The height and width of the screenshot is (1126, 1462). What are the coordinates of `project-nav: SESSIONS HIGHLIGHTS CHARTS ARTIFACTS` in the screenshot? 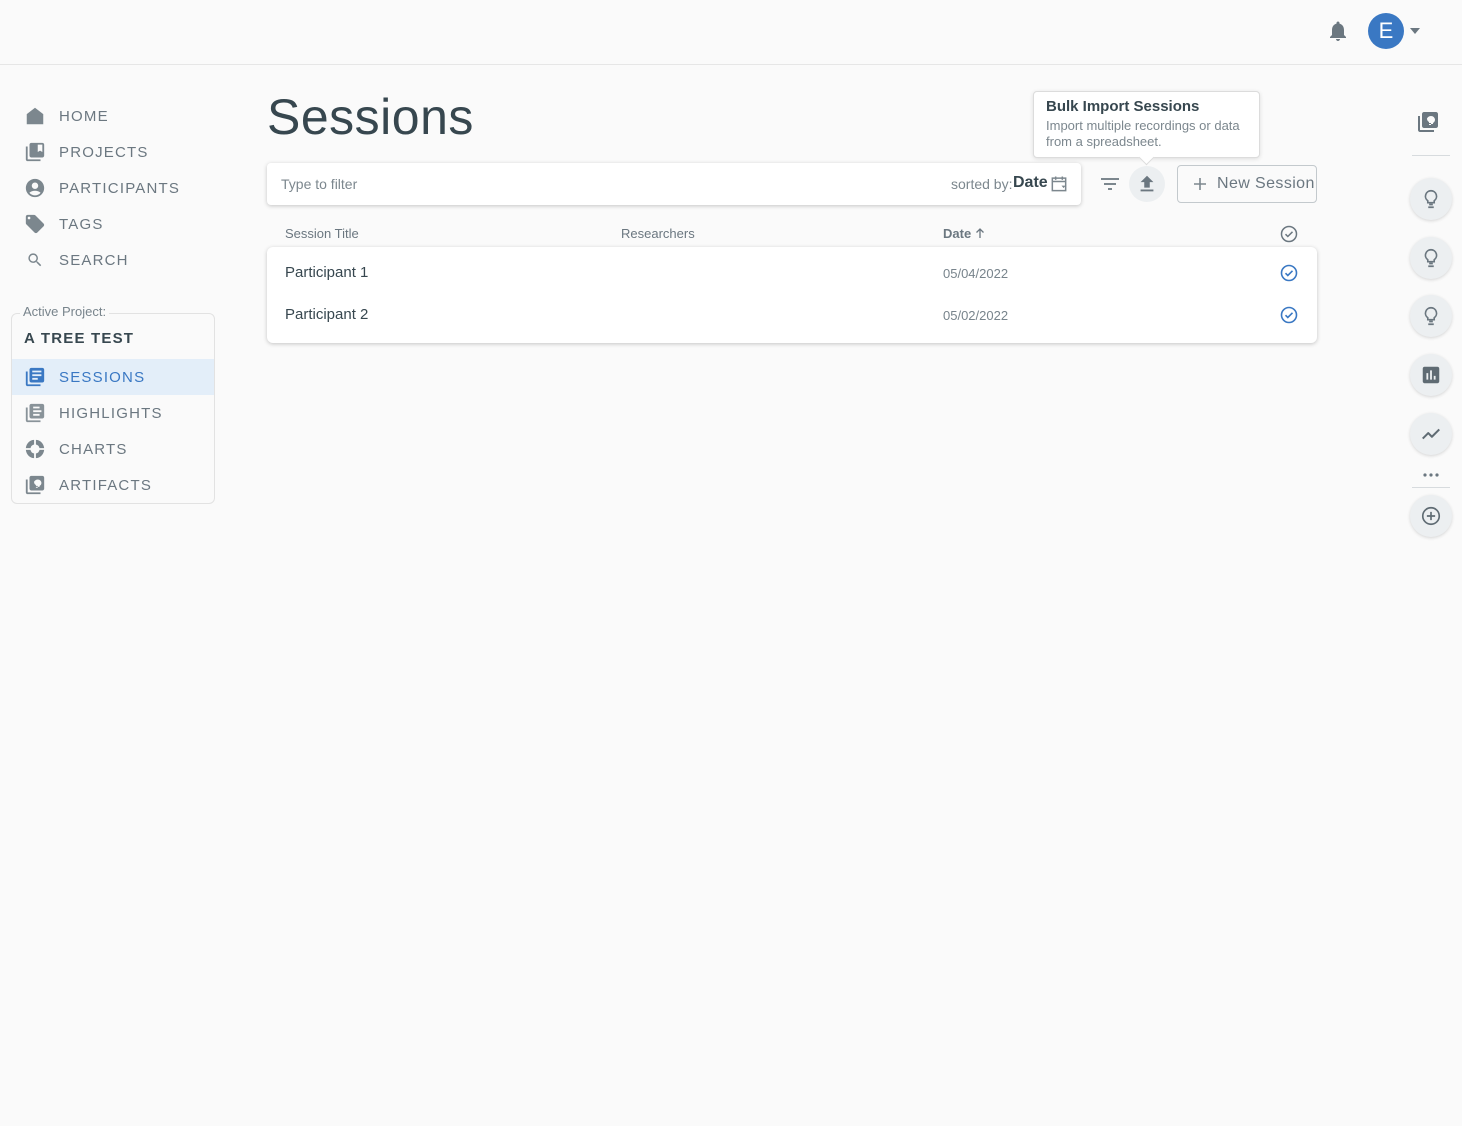 It's located at (113, 431).